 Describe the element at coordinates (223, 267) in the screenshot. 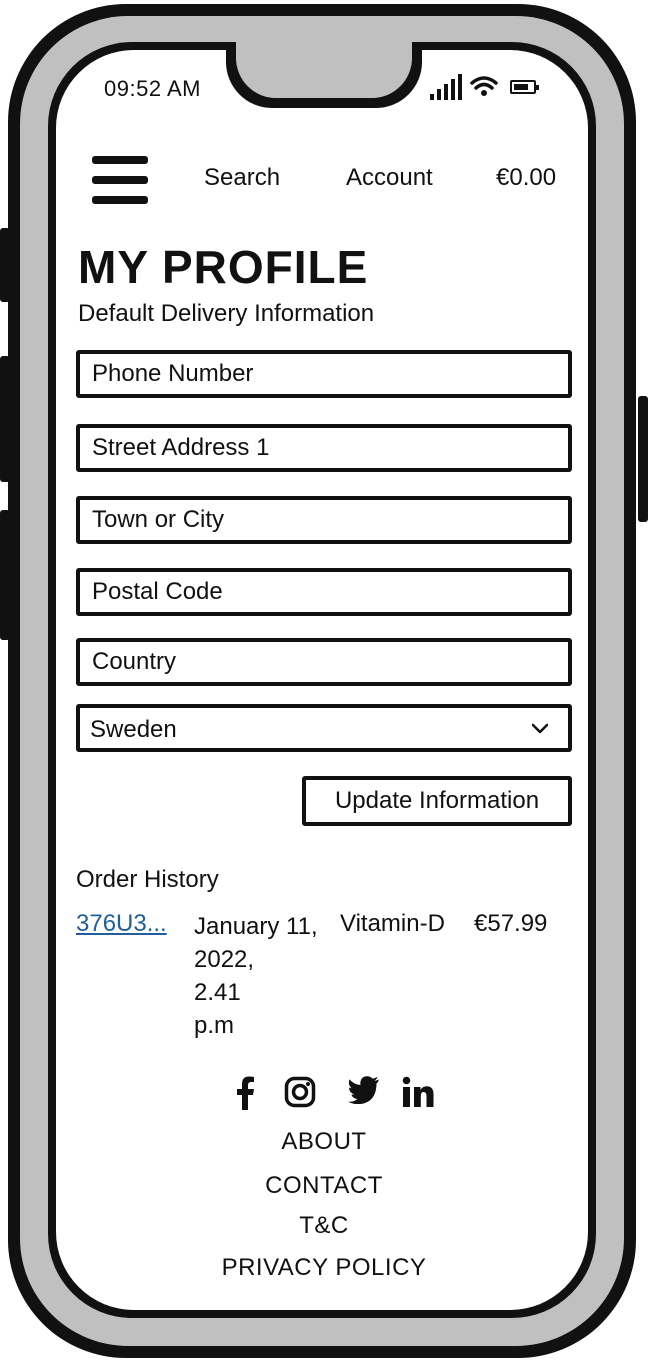

I see `page-title: MY PROFILE` at that location.